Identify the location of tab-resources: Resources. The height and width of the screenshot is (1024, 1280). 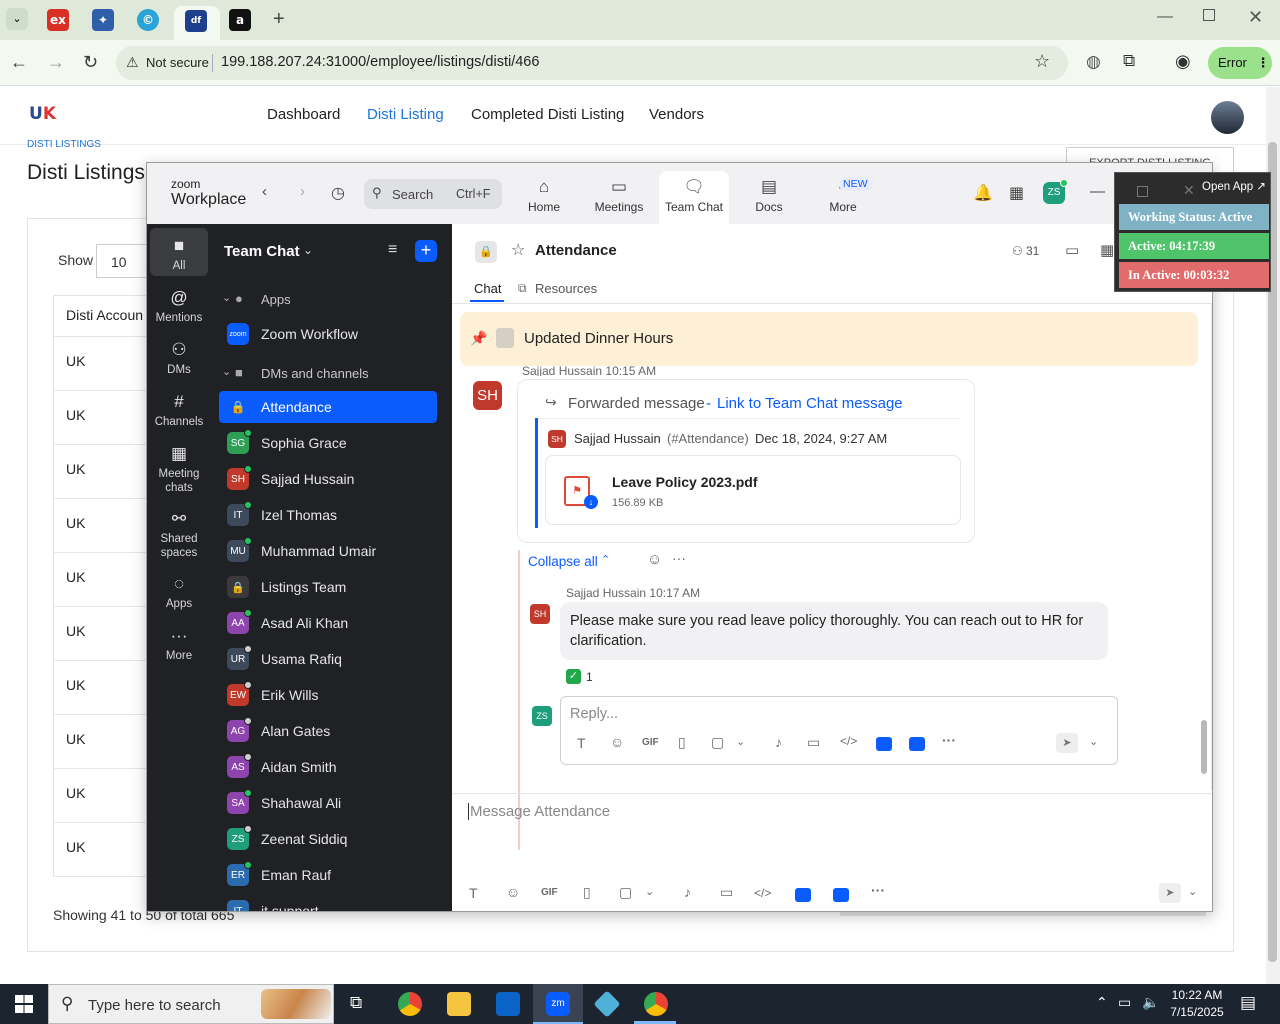
(566, 288).